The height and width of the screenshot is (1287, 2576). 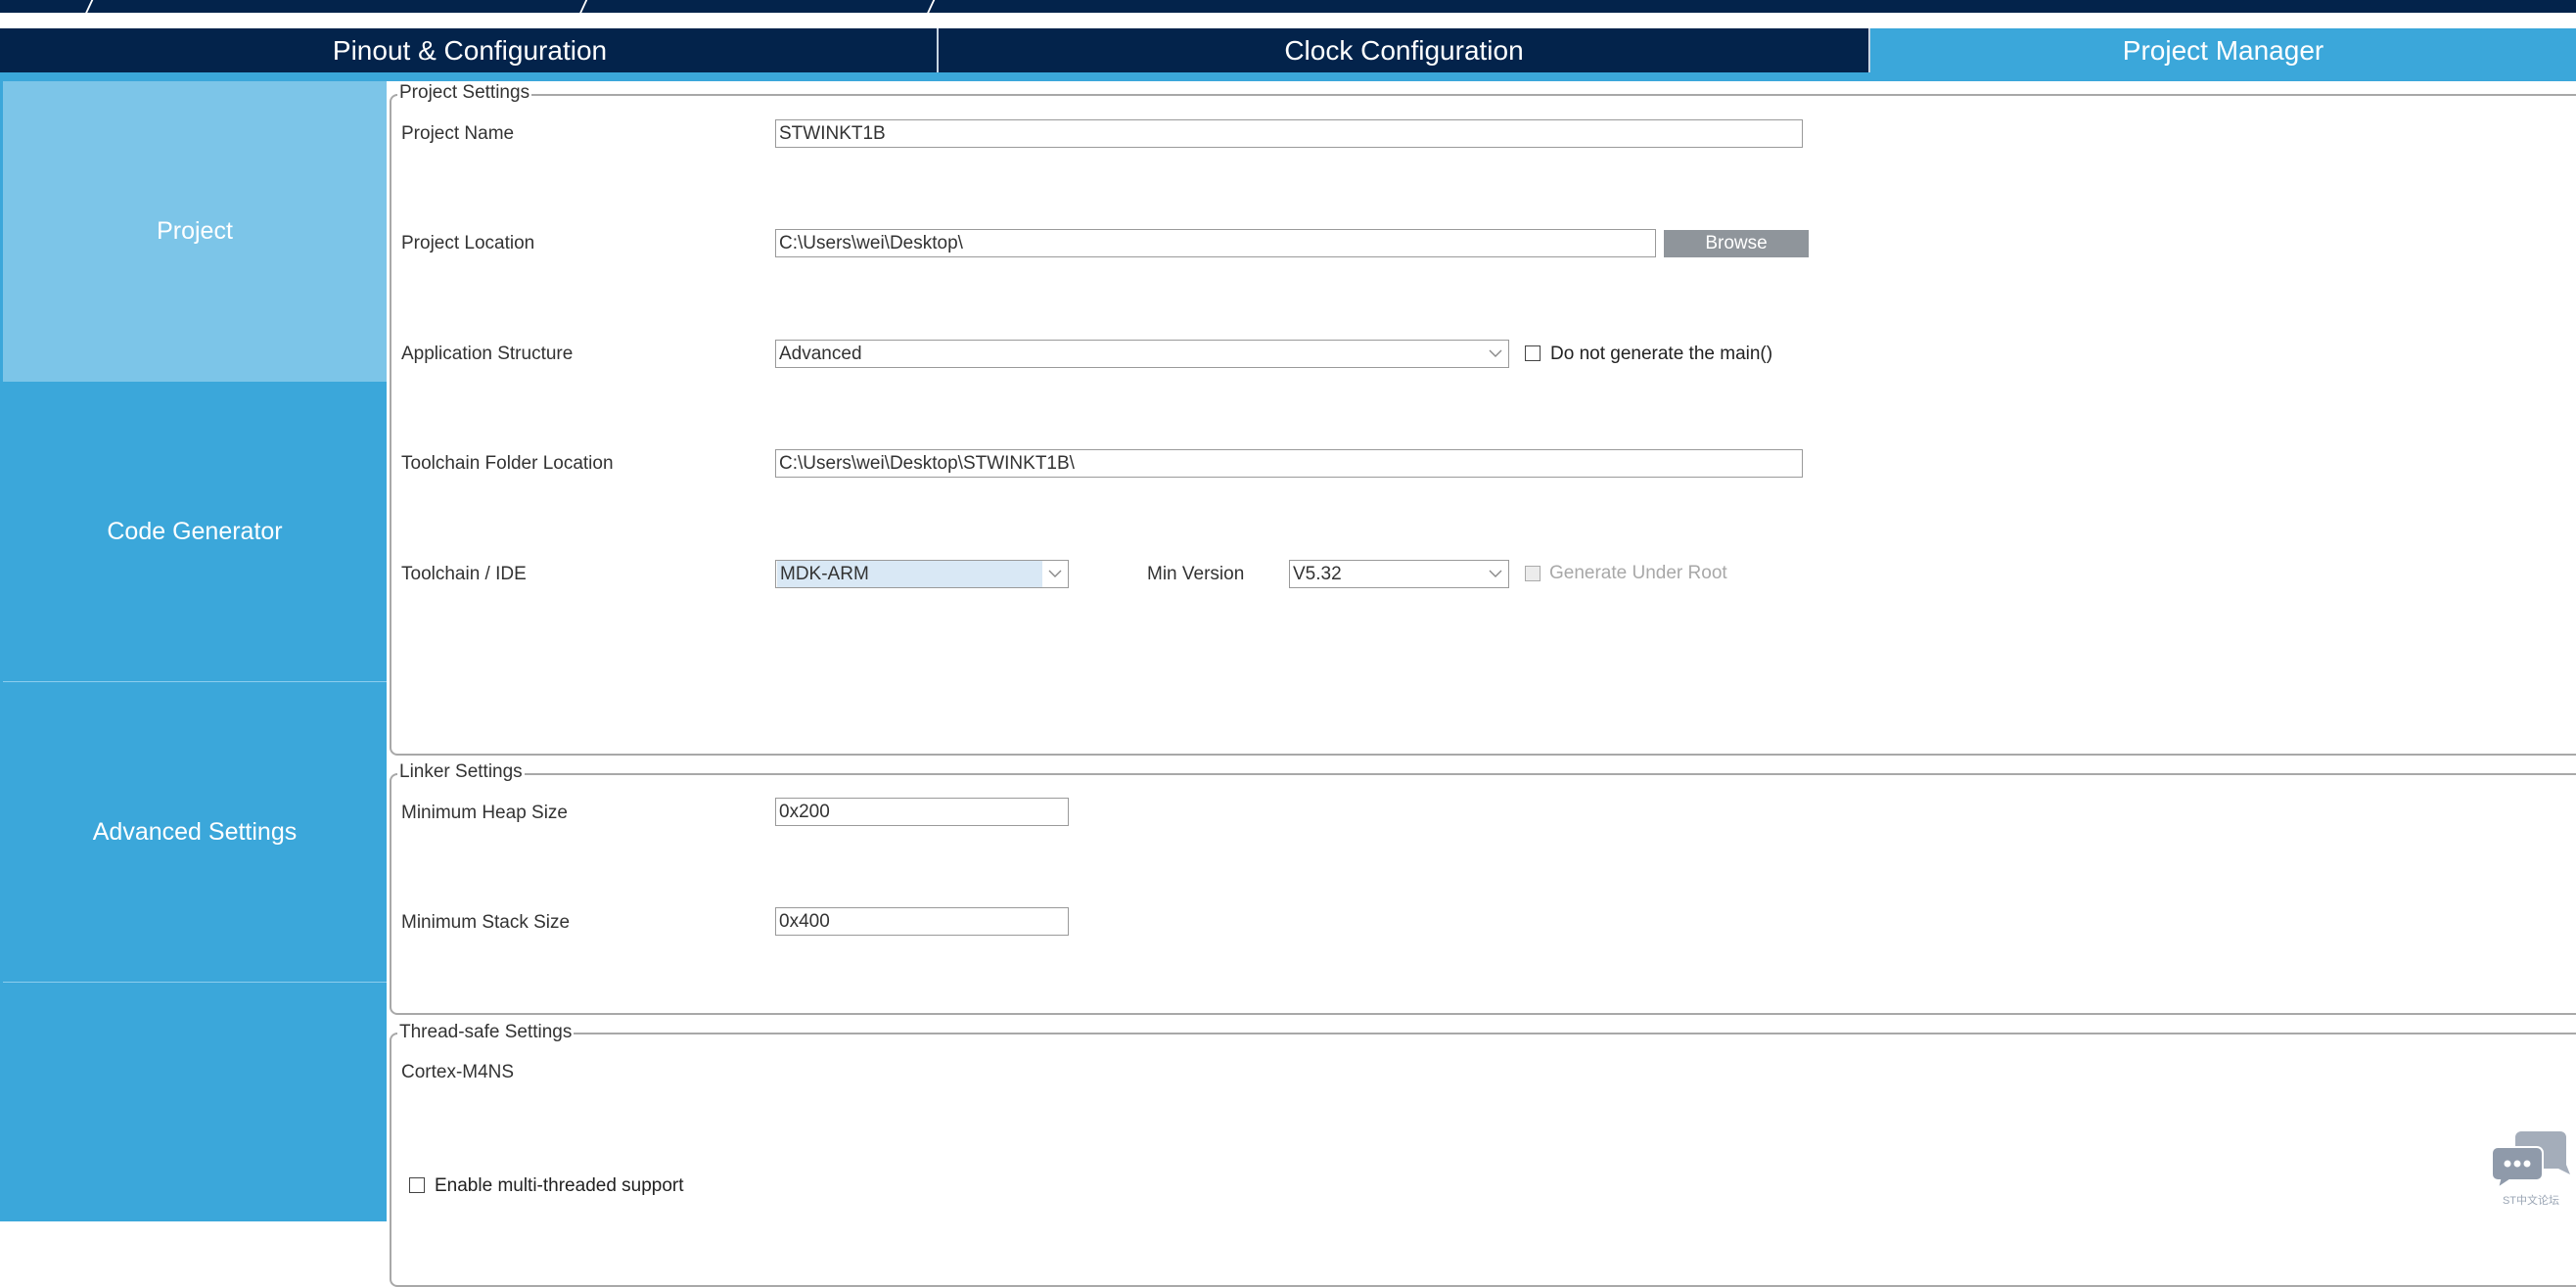 What do you see at coordinates (1533, 573) in the screenshot?
I see `generate-under-root-checkbox` at bounding box center [1533, 573].